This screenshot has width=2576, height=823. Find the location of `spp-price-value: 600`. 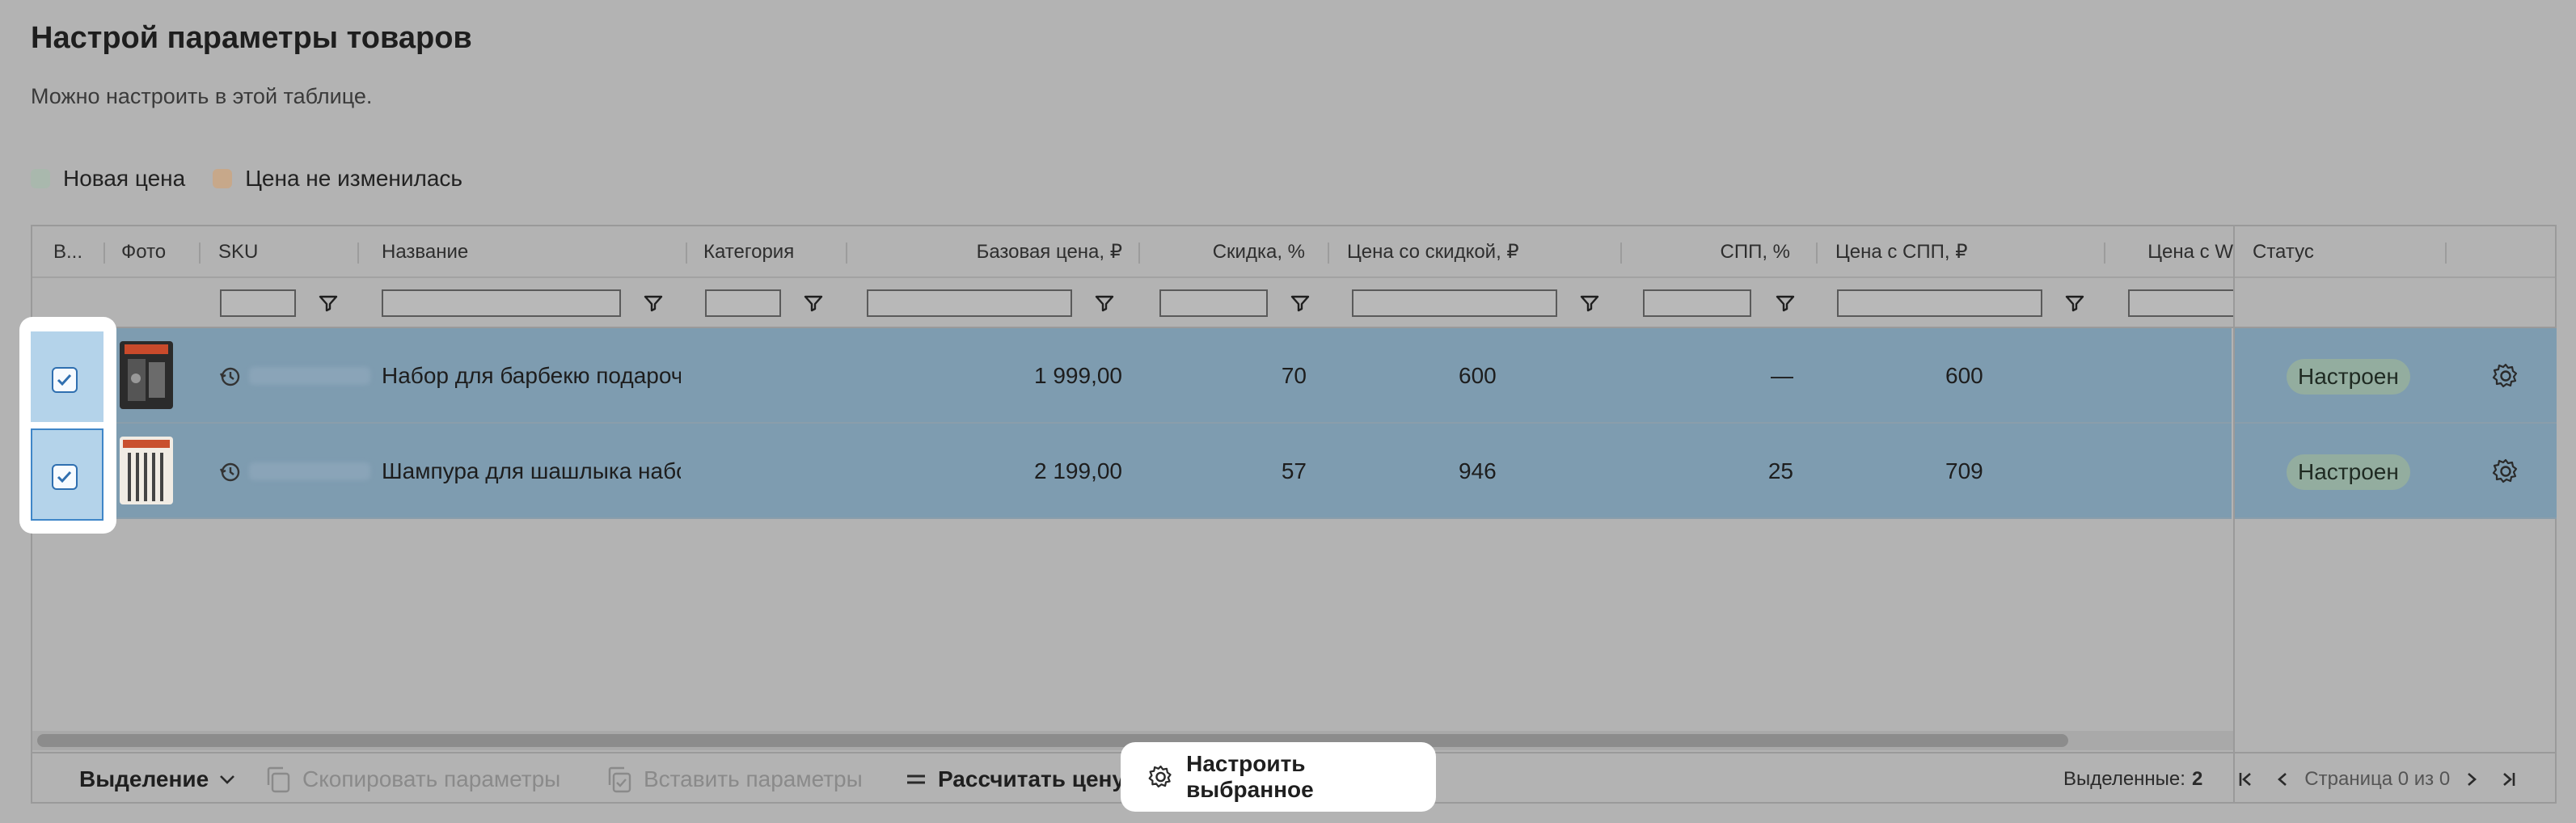

spp-price-value: 600 is located at coordinates (1964, 375).